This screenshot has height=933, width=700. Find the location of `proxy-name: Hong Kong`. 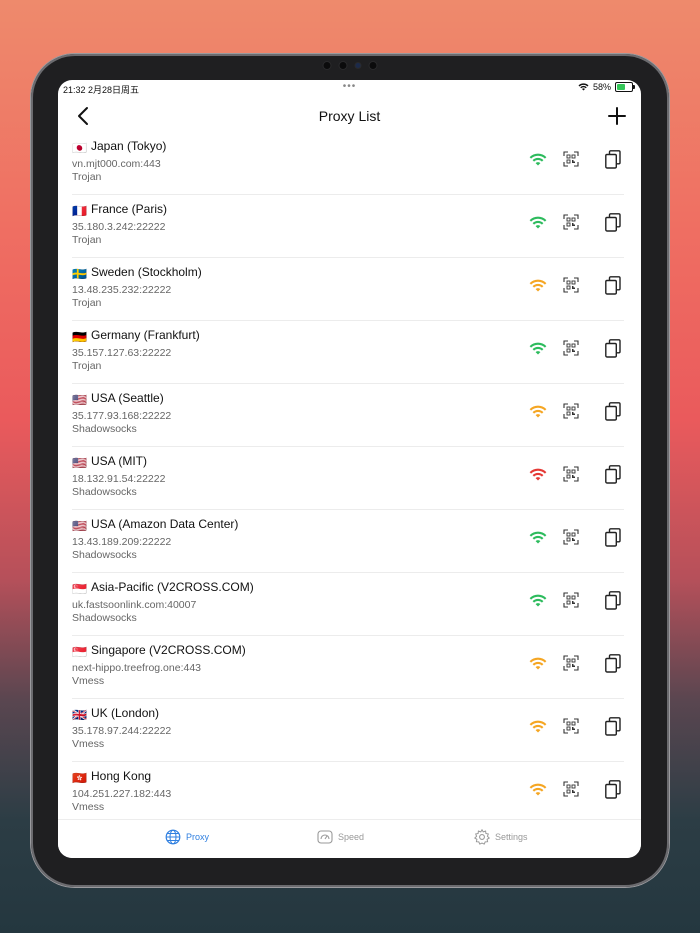

proxy-name: Hong Kong is located at coordinates (121, 776).